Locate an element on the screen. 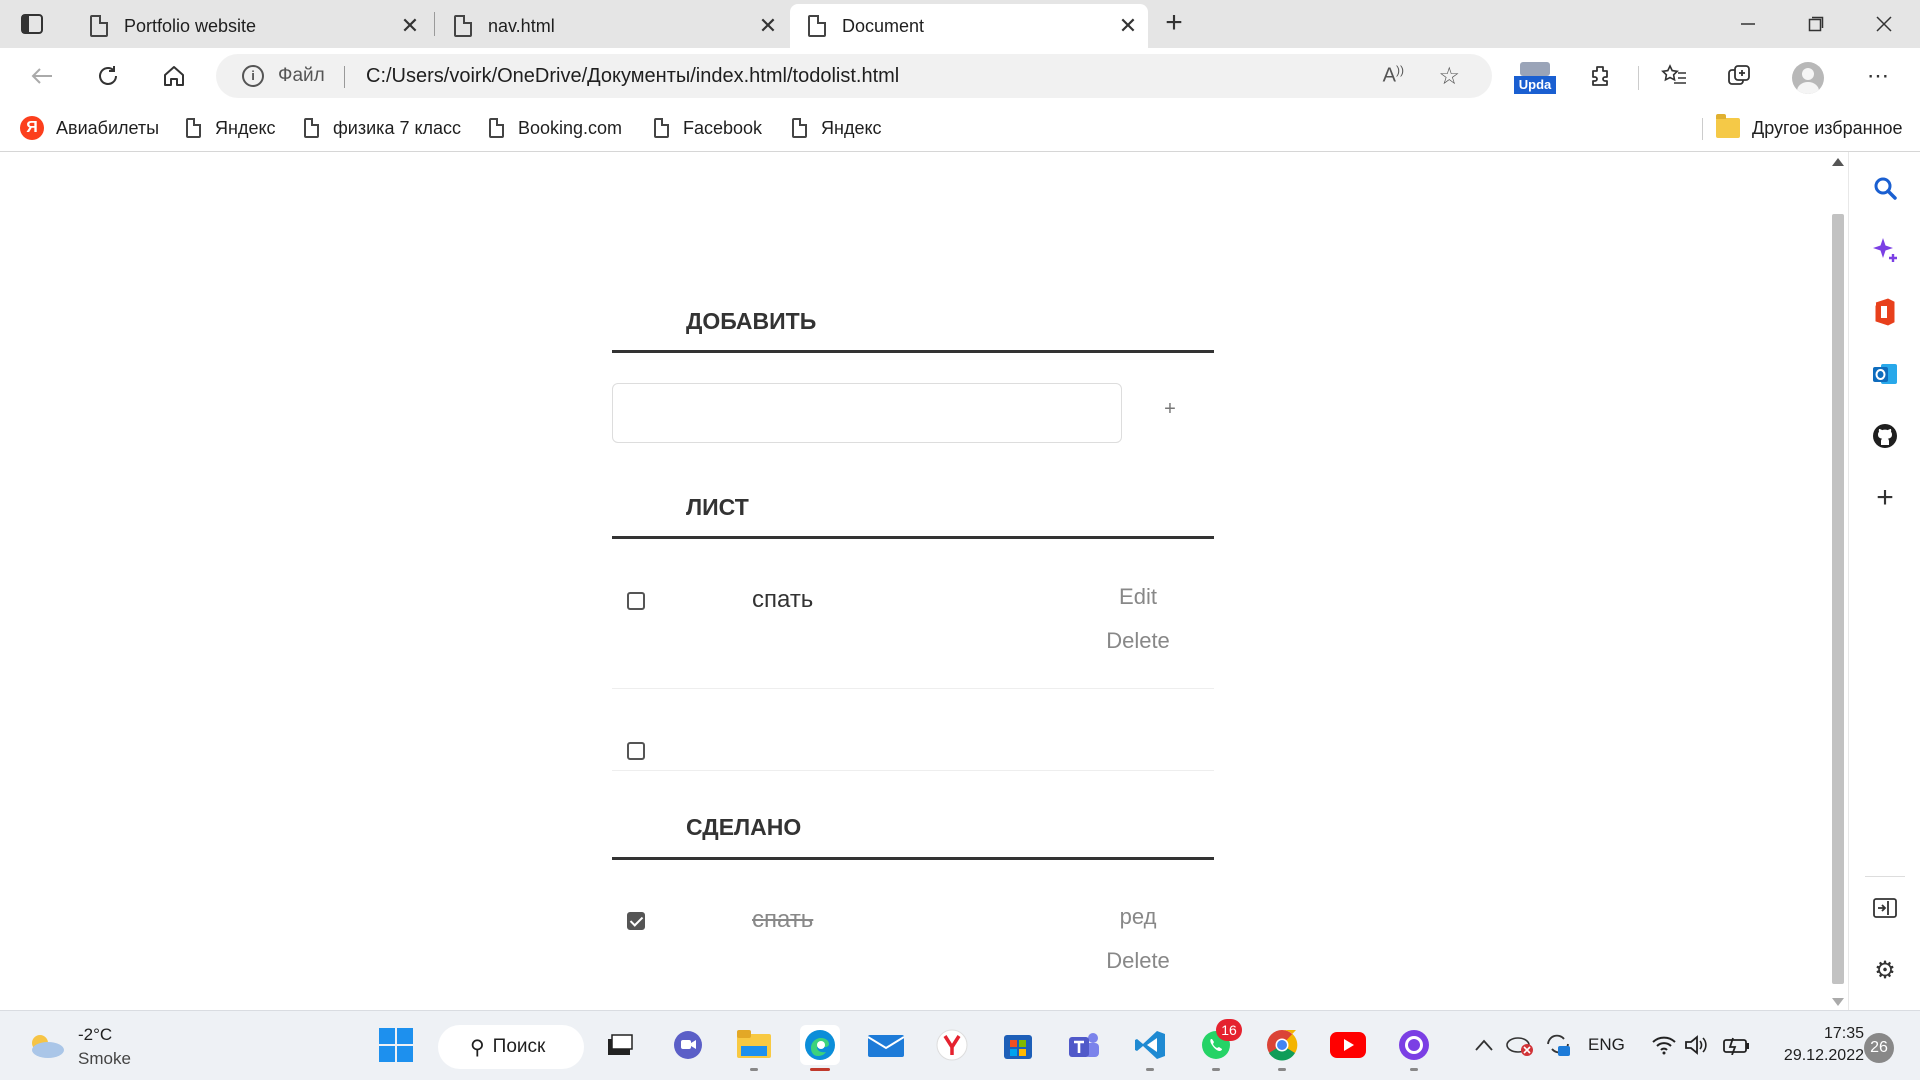 The image size is (1920, 1080). bookmark-physics: физика 7 класс is located at coordinates (382, 128).